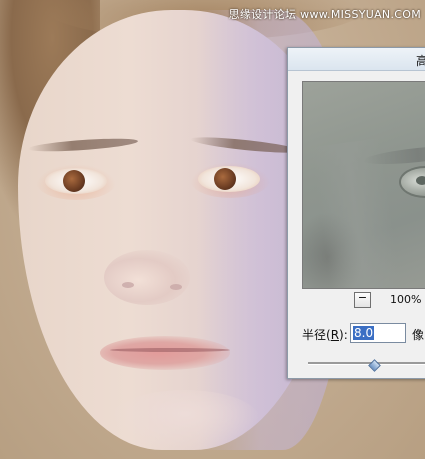 The image size is (425, 459). I want to click on left-eye, so click(76, 181).